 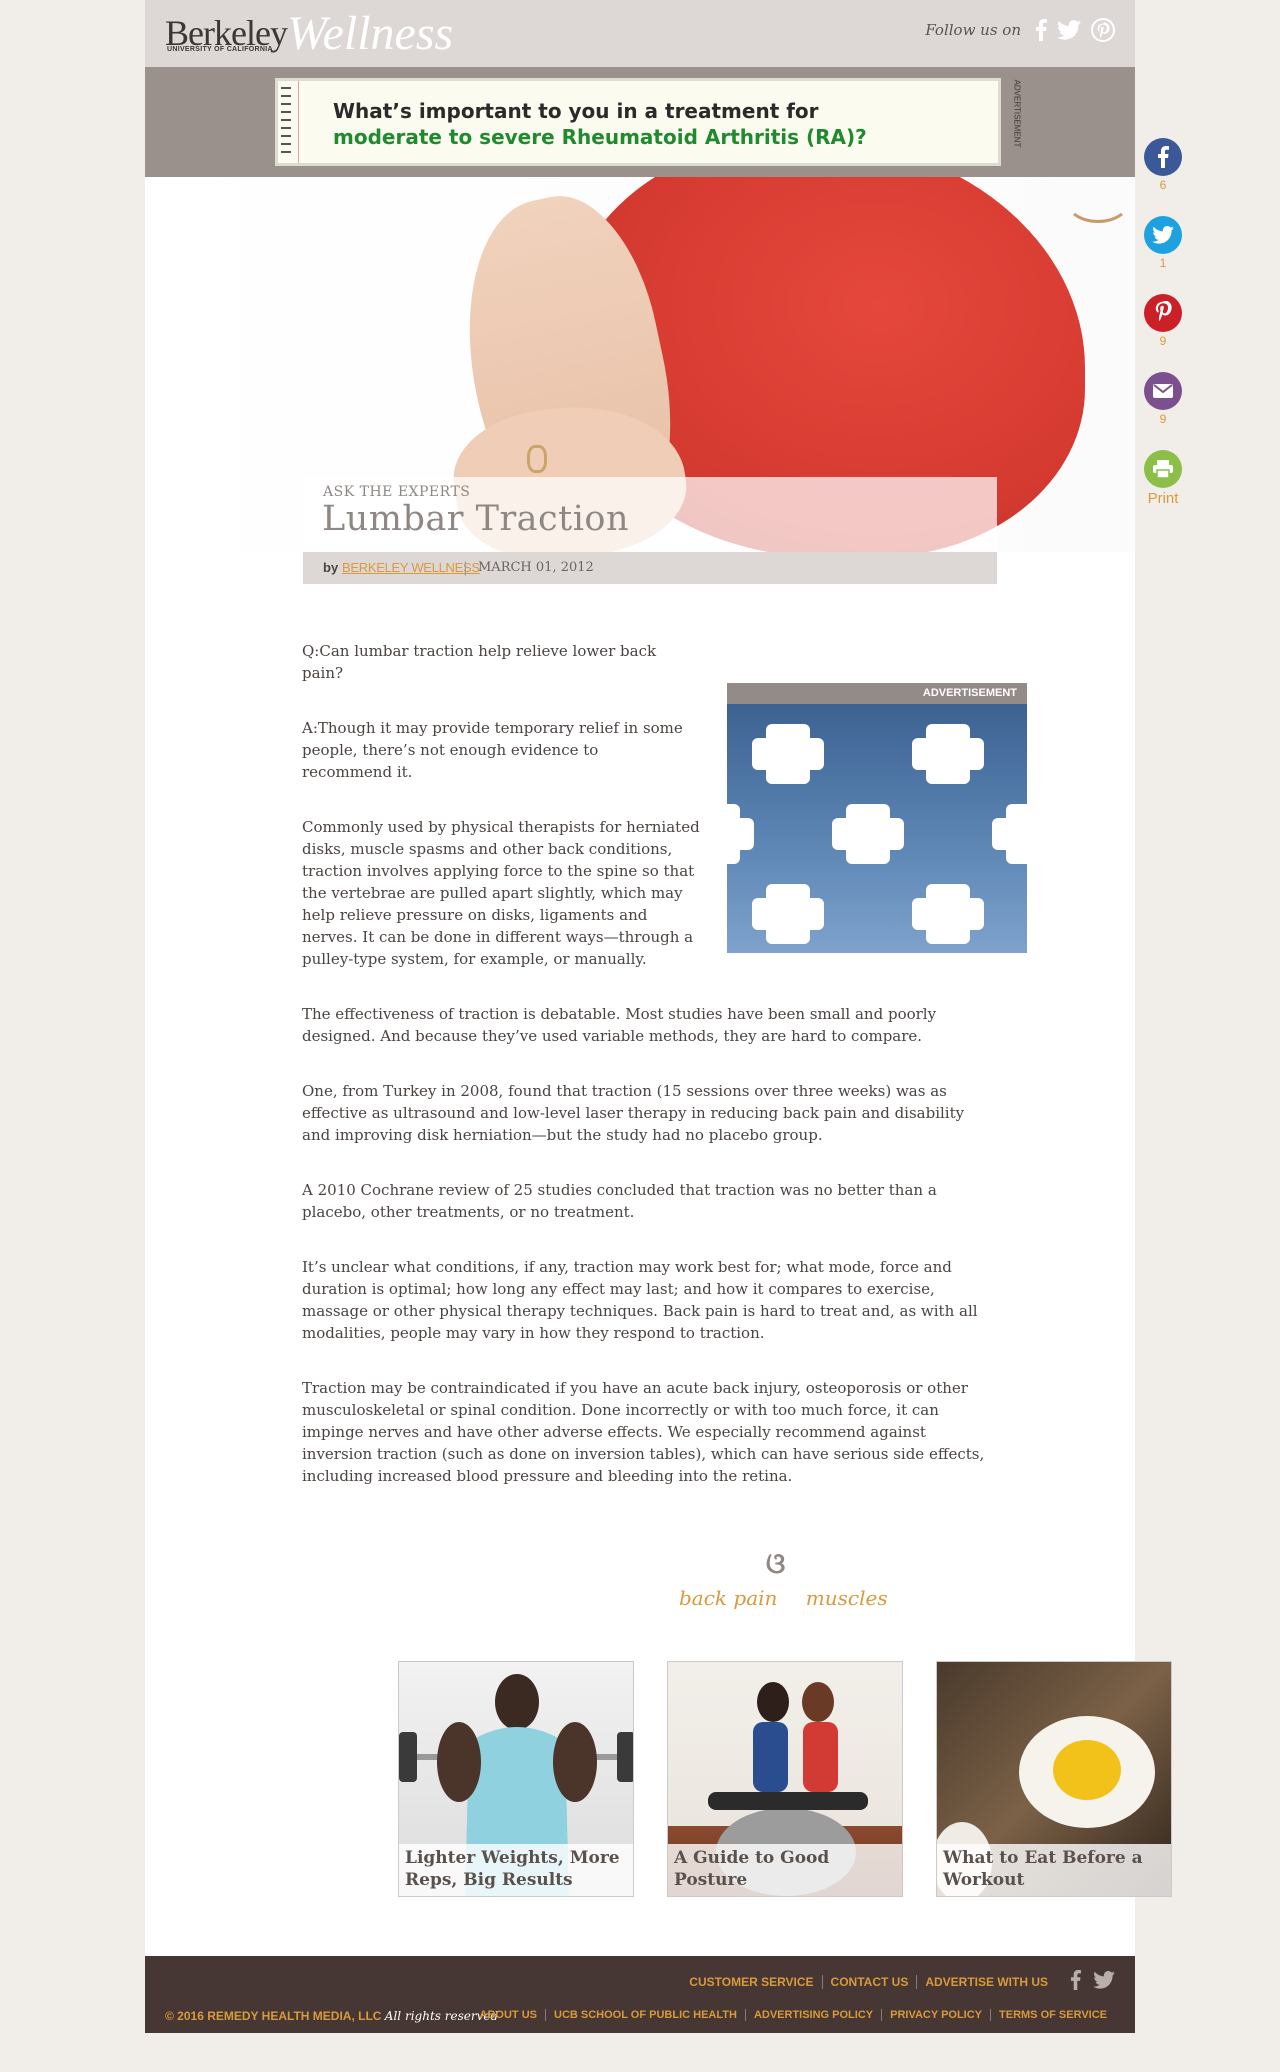 What do you see at coordinates (370, 33) in the screenshot?
I see `logo-wellness: Wellness` at bounding box center [370, 33].